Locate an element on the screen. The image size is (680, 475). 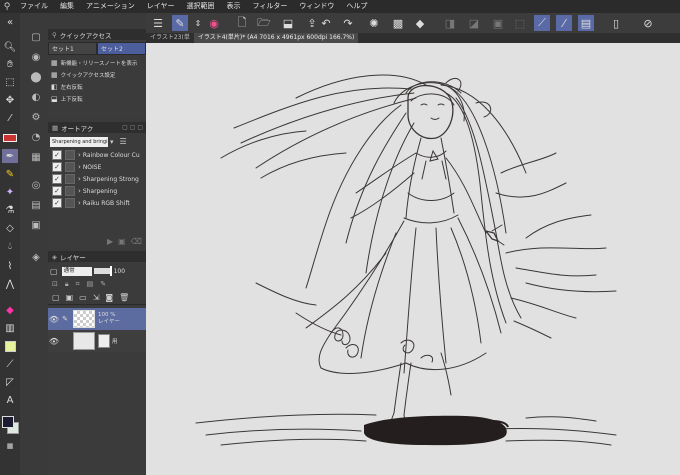
undo-icon: ↶ is located at coordinates (326, 23).